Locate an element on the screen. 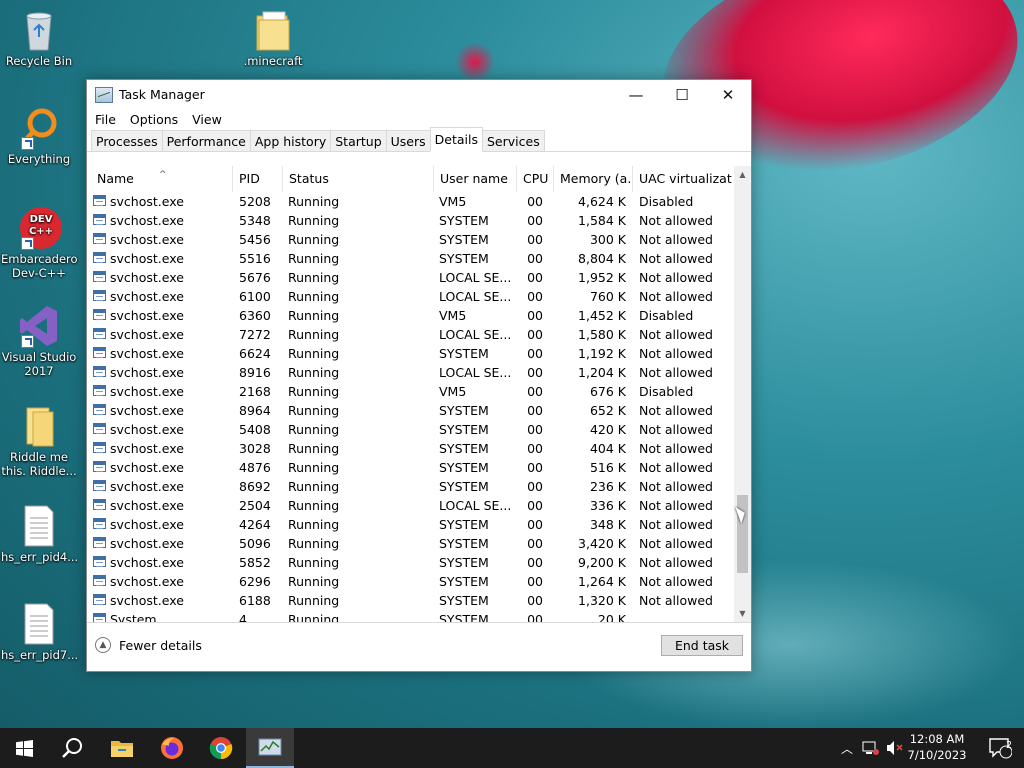 The width and height of the screenshot is (1024, 768). scroll-down-arrow-icon: ▼ is located at coordinates (742, 613).